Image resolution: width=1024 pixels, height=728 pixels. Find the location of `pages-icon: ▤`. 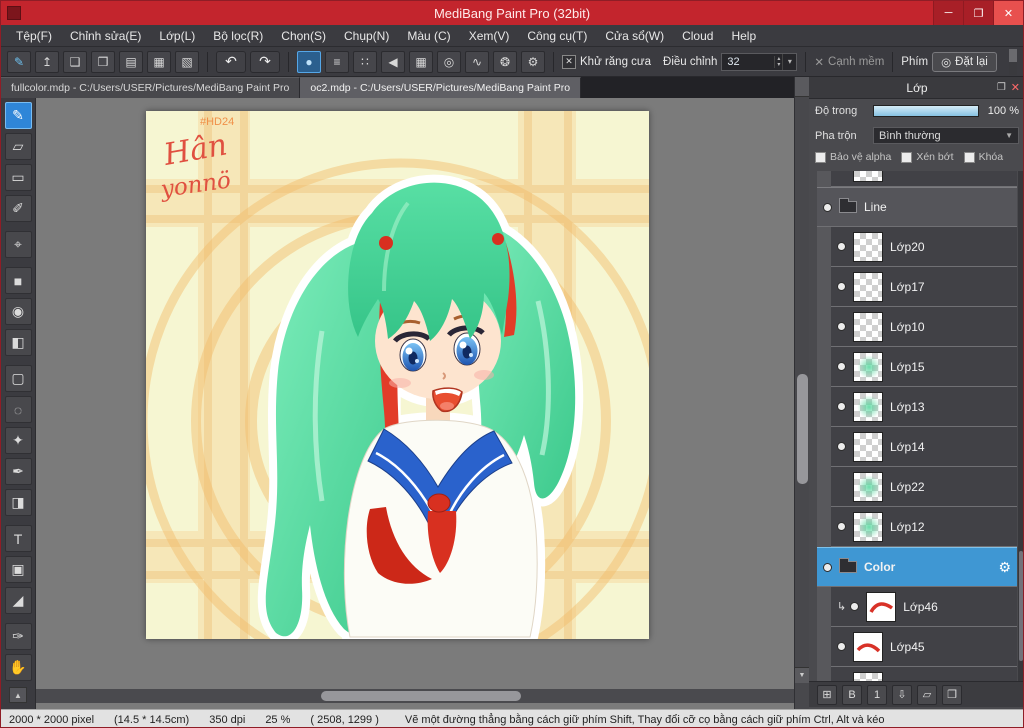

pages-icon: ▤ is located at coordinates (131, 61).